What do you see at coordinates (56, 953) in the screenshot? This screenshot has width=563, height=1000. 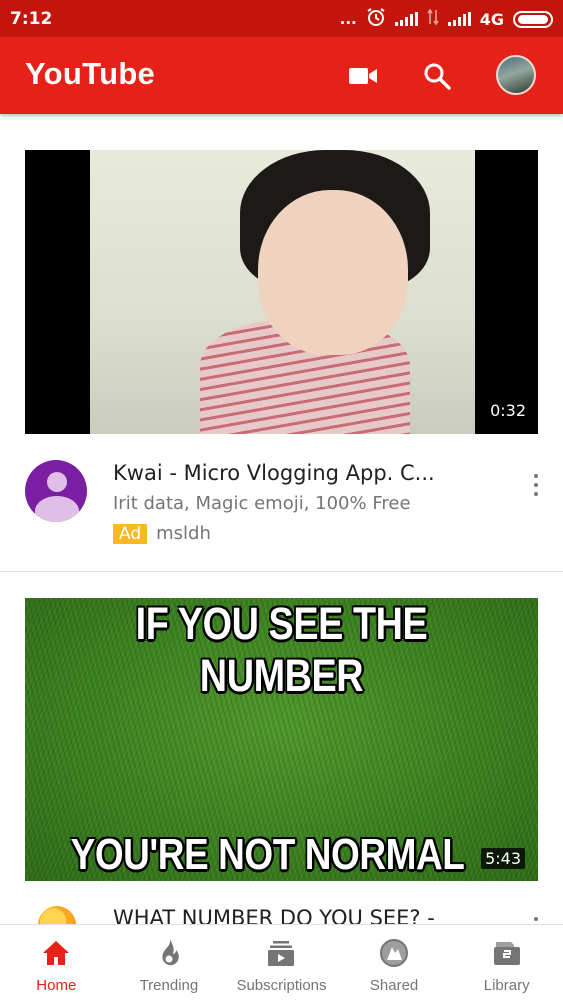 I see `home-icon` at bounding box center [56, 953].